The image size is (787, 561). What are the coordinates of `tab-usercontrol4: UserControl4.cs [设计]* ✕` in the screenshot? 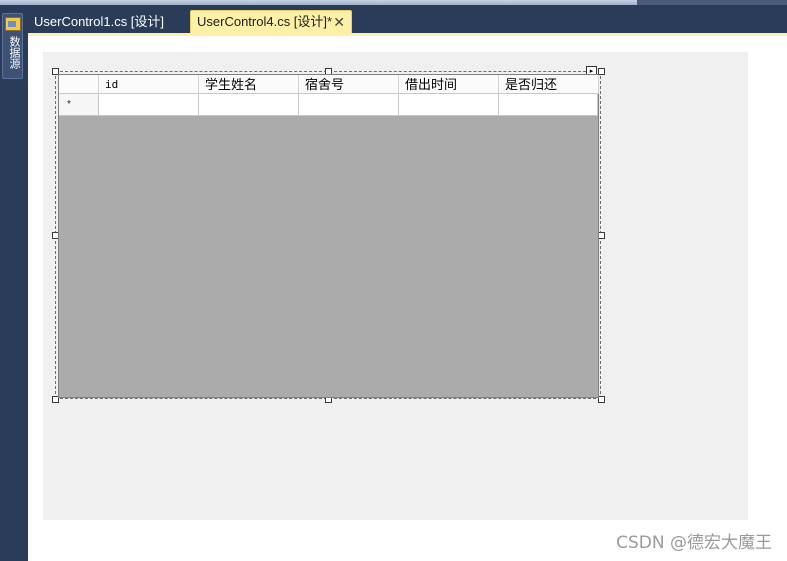 It's located at (271, 21).